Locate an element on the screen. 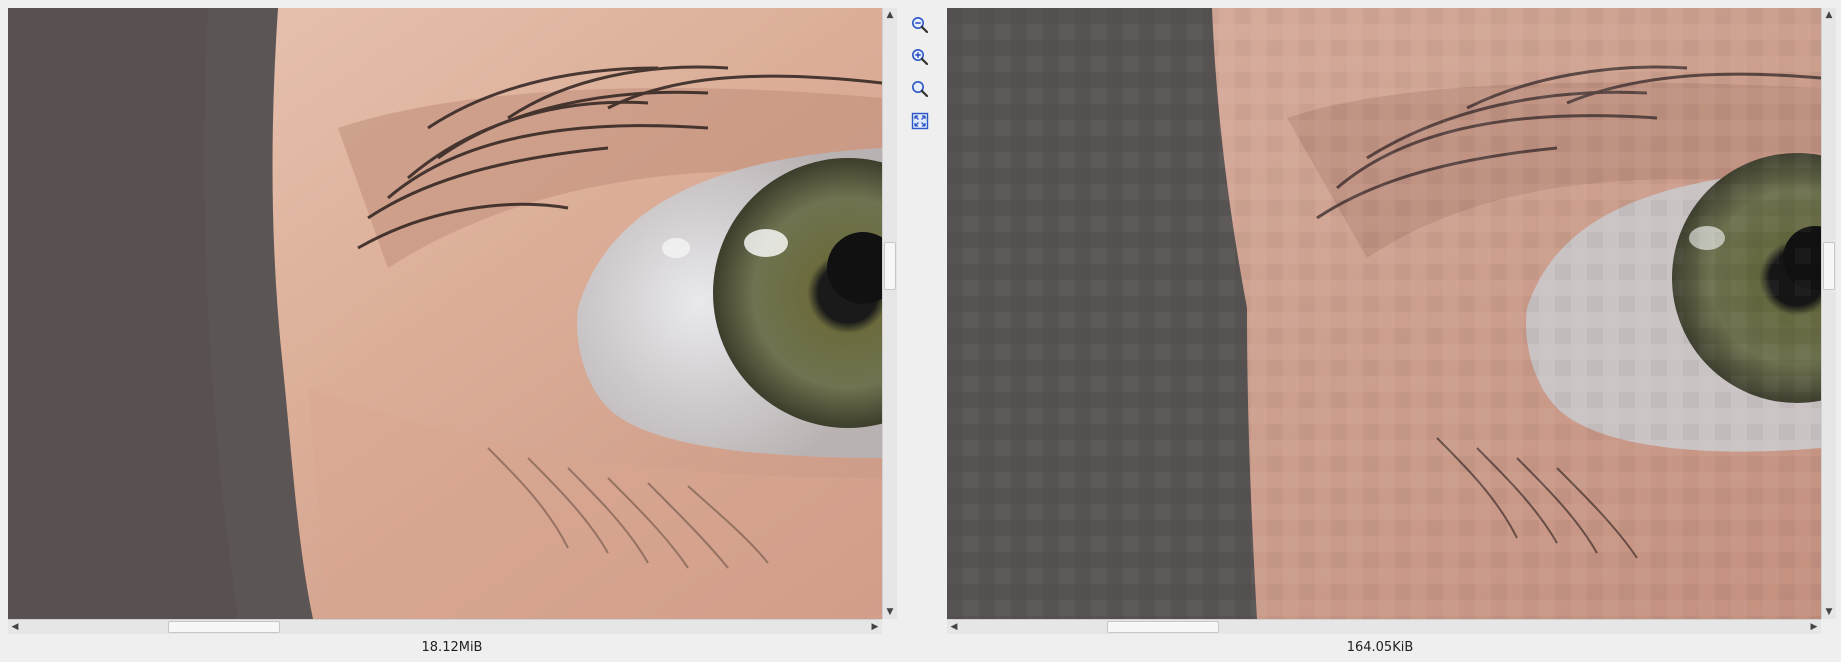 Image resolution: width=1841 pixels, height=662 pixels. left-vertical-scrollbar: ▲ ▼ is located at coordinates (889, 313).